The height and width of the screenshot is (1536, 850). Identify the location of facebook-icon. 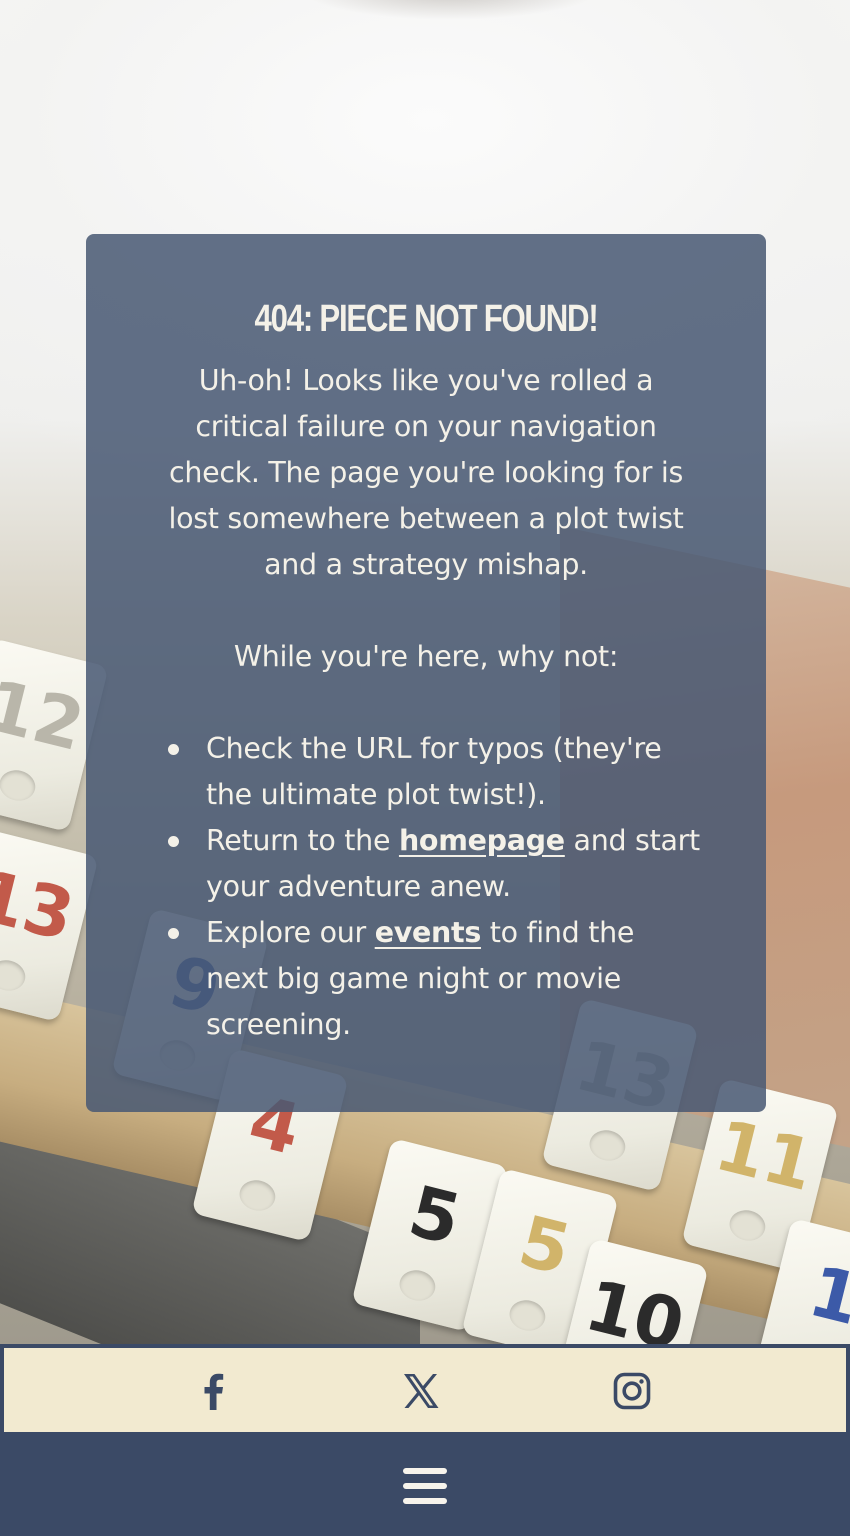
(214, 1391).